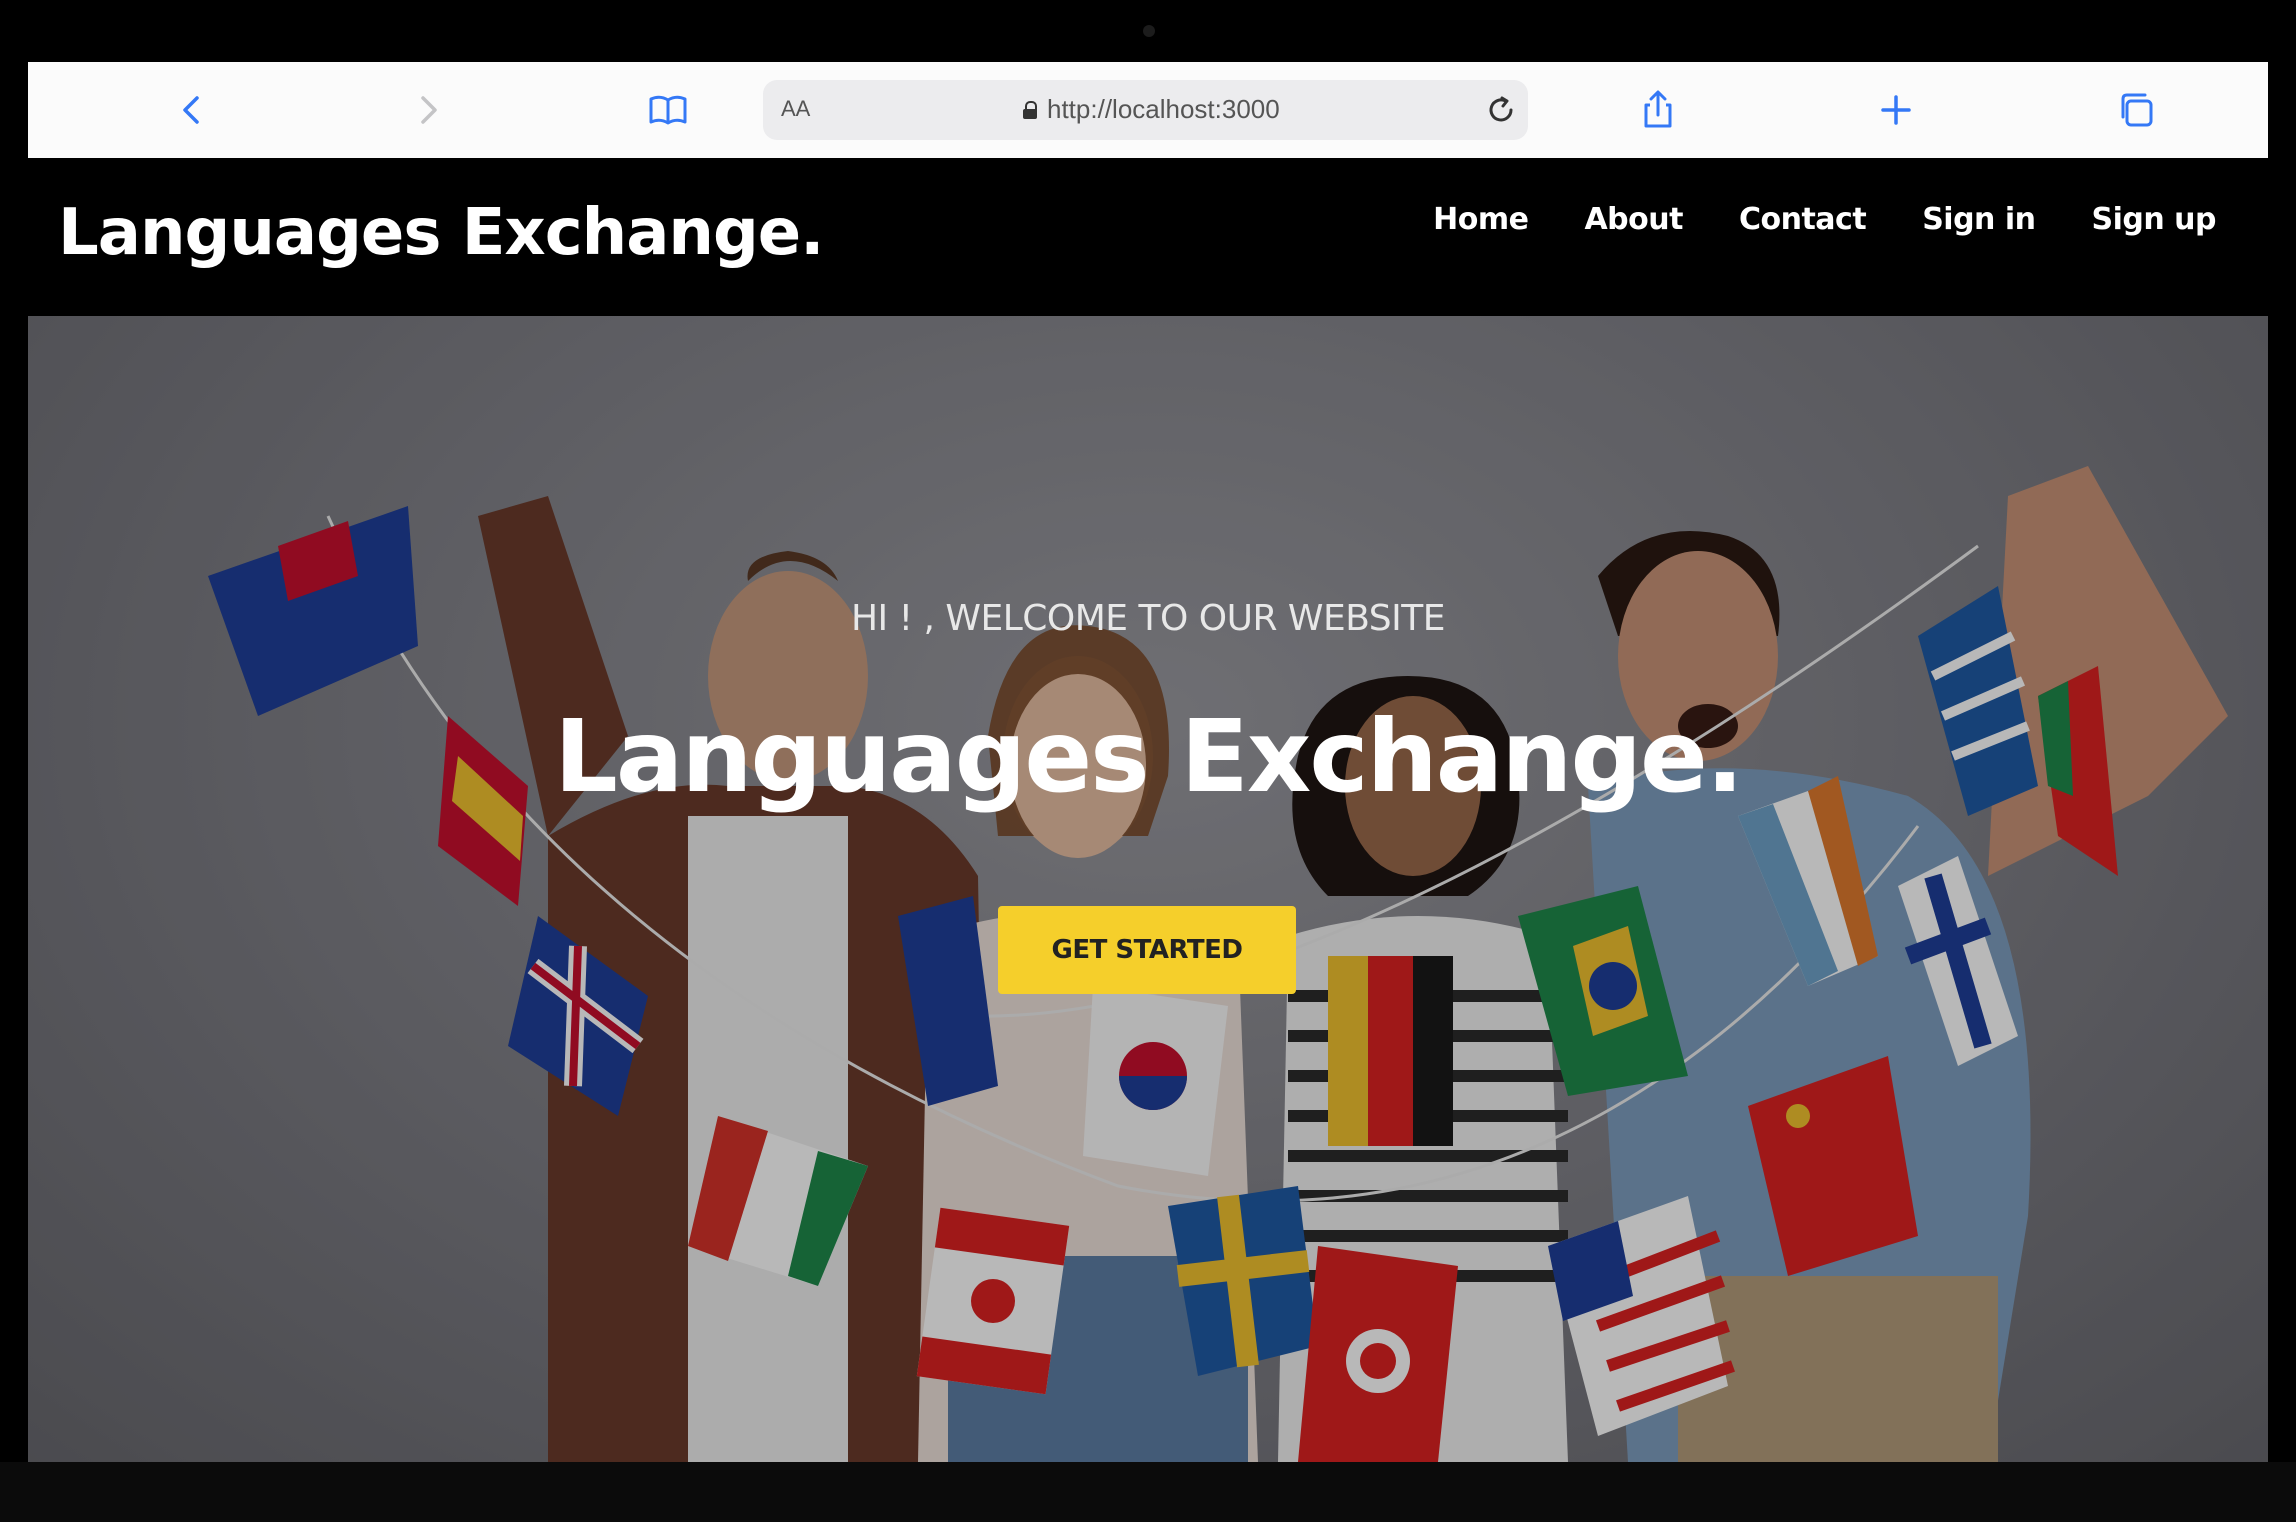 Image resolution: width=2296 pixels, height=1522 pixels. Describe the element at coordinates (2136, 110) in the screenshot. I see `tabs-icon` at that location.